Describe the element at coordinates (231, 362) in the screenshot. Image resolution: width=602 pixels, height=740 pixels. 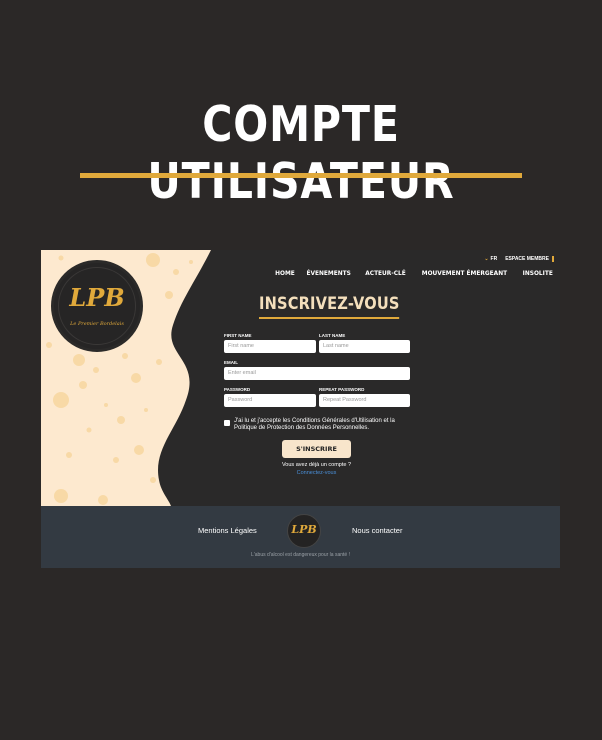
I see `email-label: EMAIL` at that location.